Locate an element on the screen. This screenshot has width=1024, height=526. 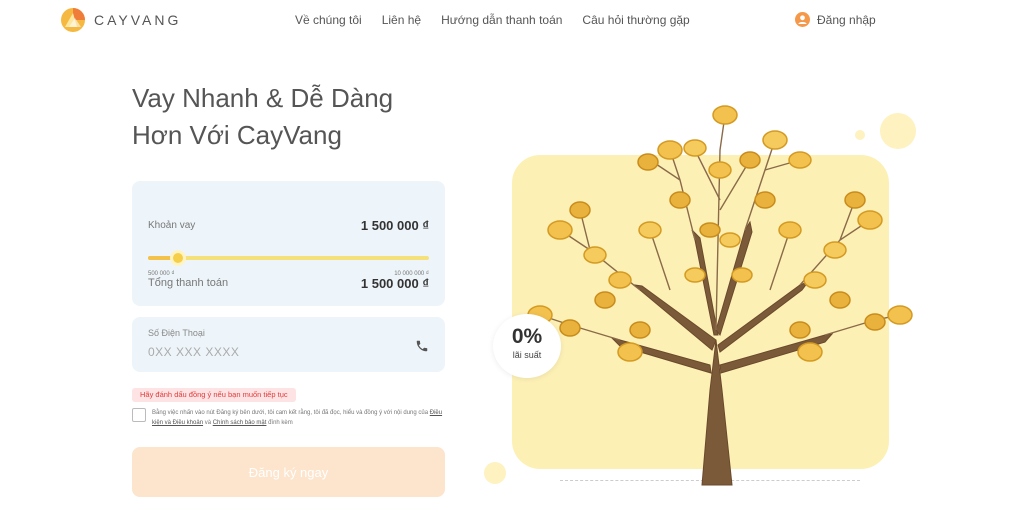
nav-about: Về chúng tôi is located at coordinates (328, 20).